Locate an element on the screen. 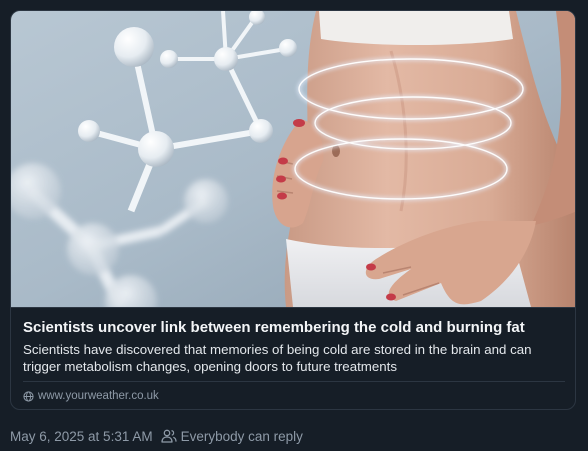 The width and height of the screenshot is (588, 451). reply-setting-label: Everybody can reply is located at coordinates (241, 436).